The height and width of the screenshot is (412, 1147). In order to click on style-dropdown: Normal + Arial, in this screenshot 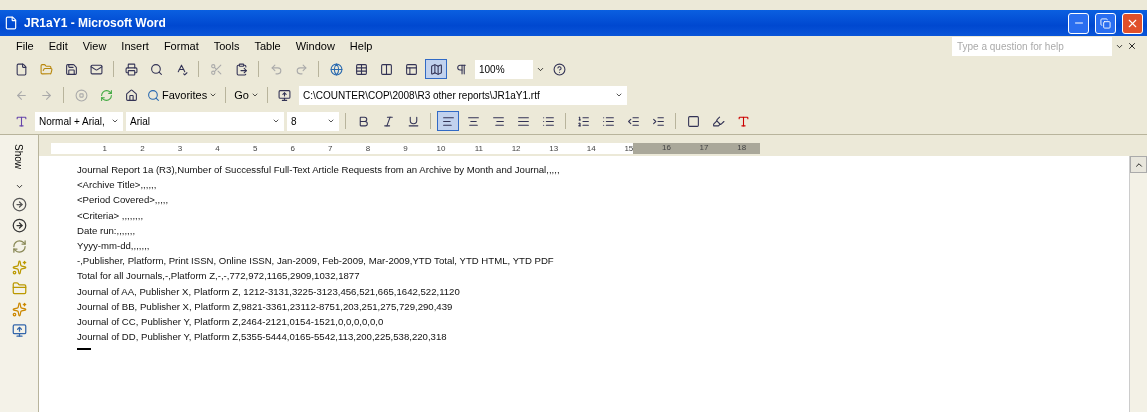, I will do `click(79, 121)`.